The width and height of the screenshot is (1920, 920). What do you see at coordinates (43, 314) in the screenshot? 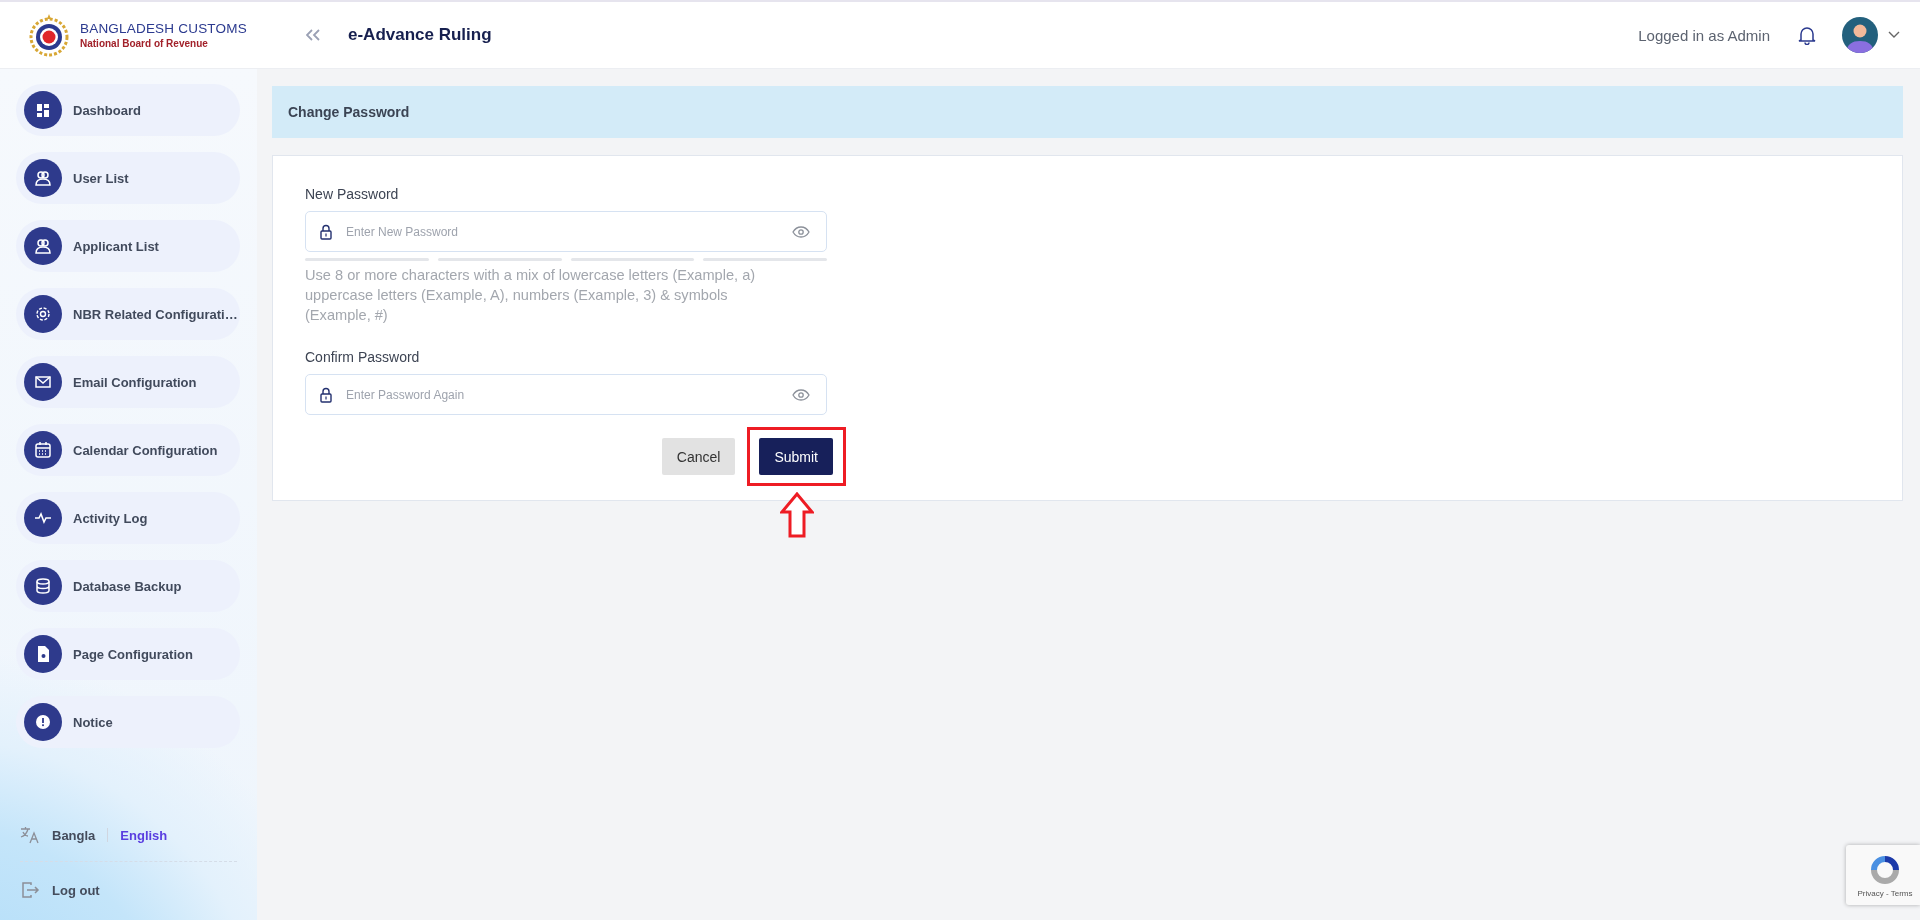
I see `gear-icon` at bounding box center [43, 314].